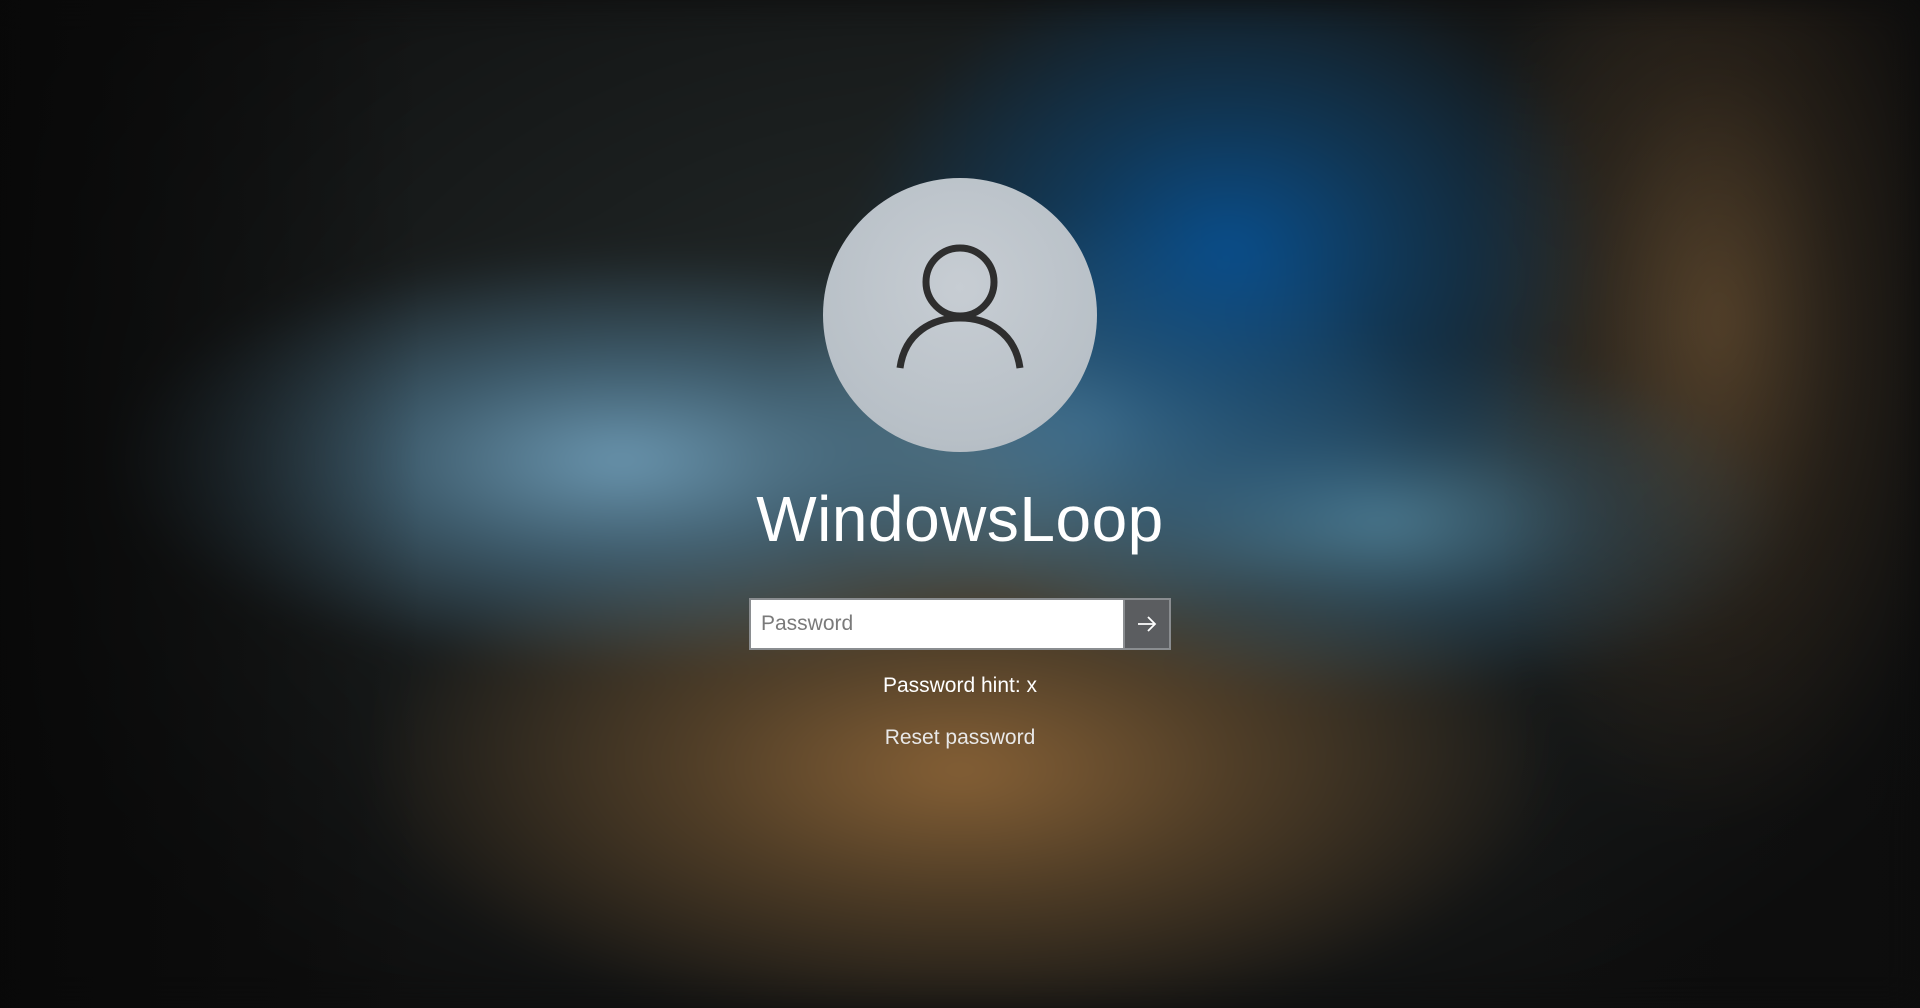 The height and width of the screenshot is (1008, 1920). I want to click on password-row, so click(960, 624).